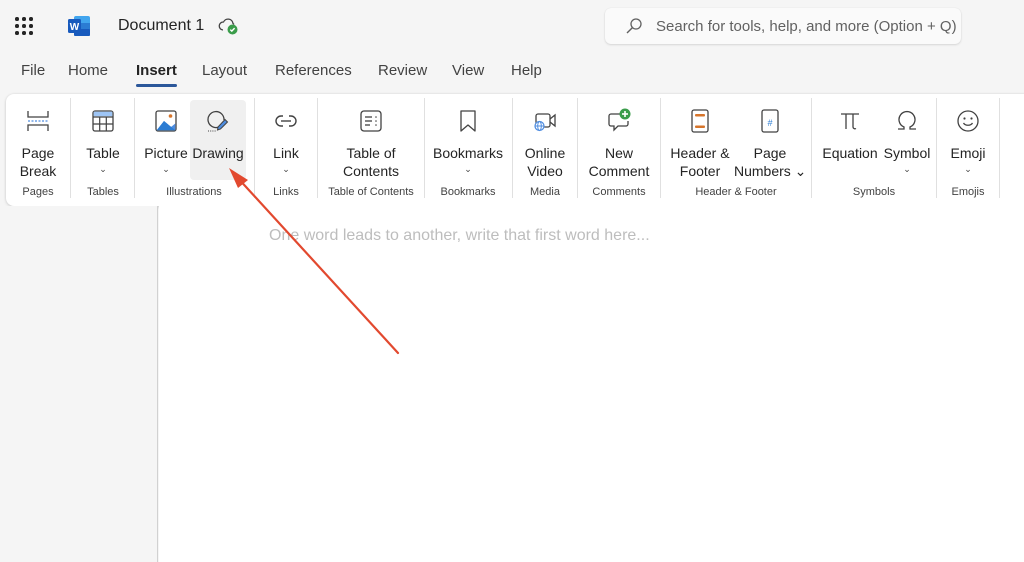  Describe the element at coordinates (371, 140) in the screenshot. I see `table-of-contents-button: Table of Contents` at that location.